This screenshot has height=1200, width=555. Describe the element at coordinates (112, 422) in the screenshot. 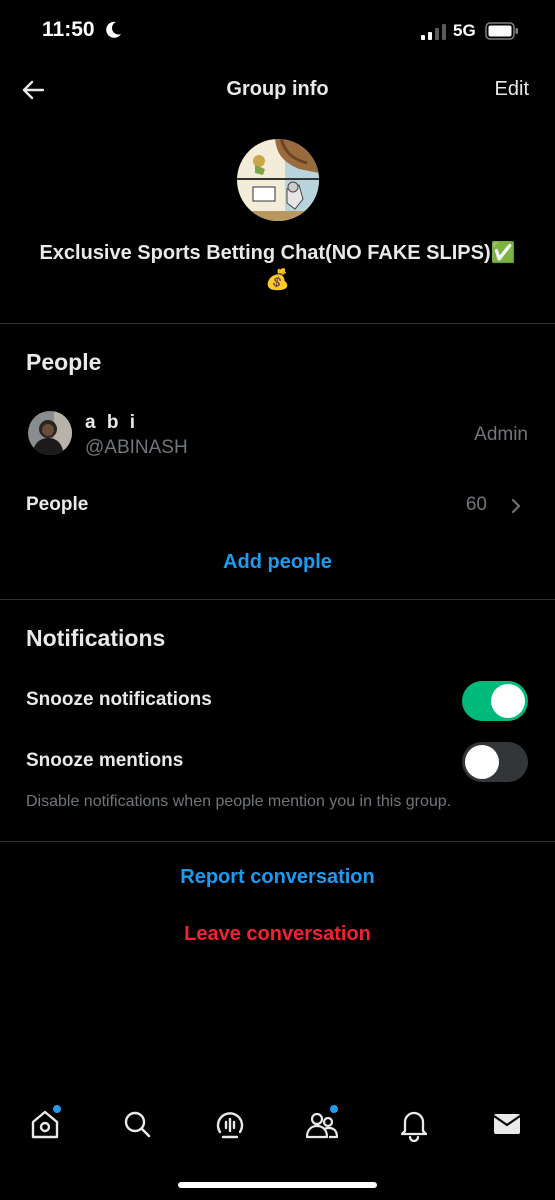

I see `member-name: a b i` at that location.